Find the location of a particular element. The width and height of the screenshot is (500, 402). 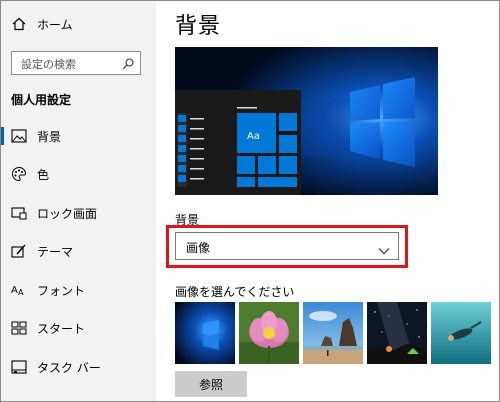

thumbnail-night-sky is located at coordinates (397, 333).